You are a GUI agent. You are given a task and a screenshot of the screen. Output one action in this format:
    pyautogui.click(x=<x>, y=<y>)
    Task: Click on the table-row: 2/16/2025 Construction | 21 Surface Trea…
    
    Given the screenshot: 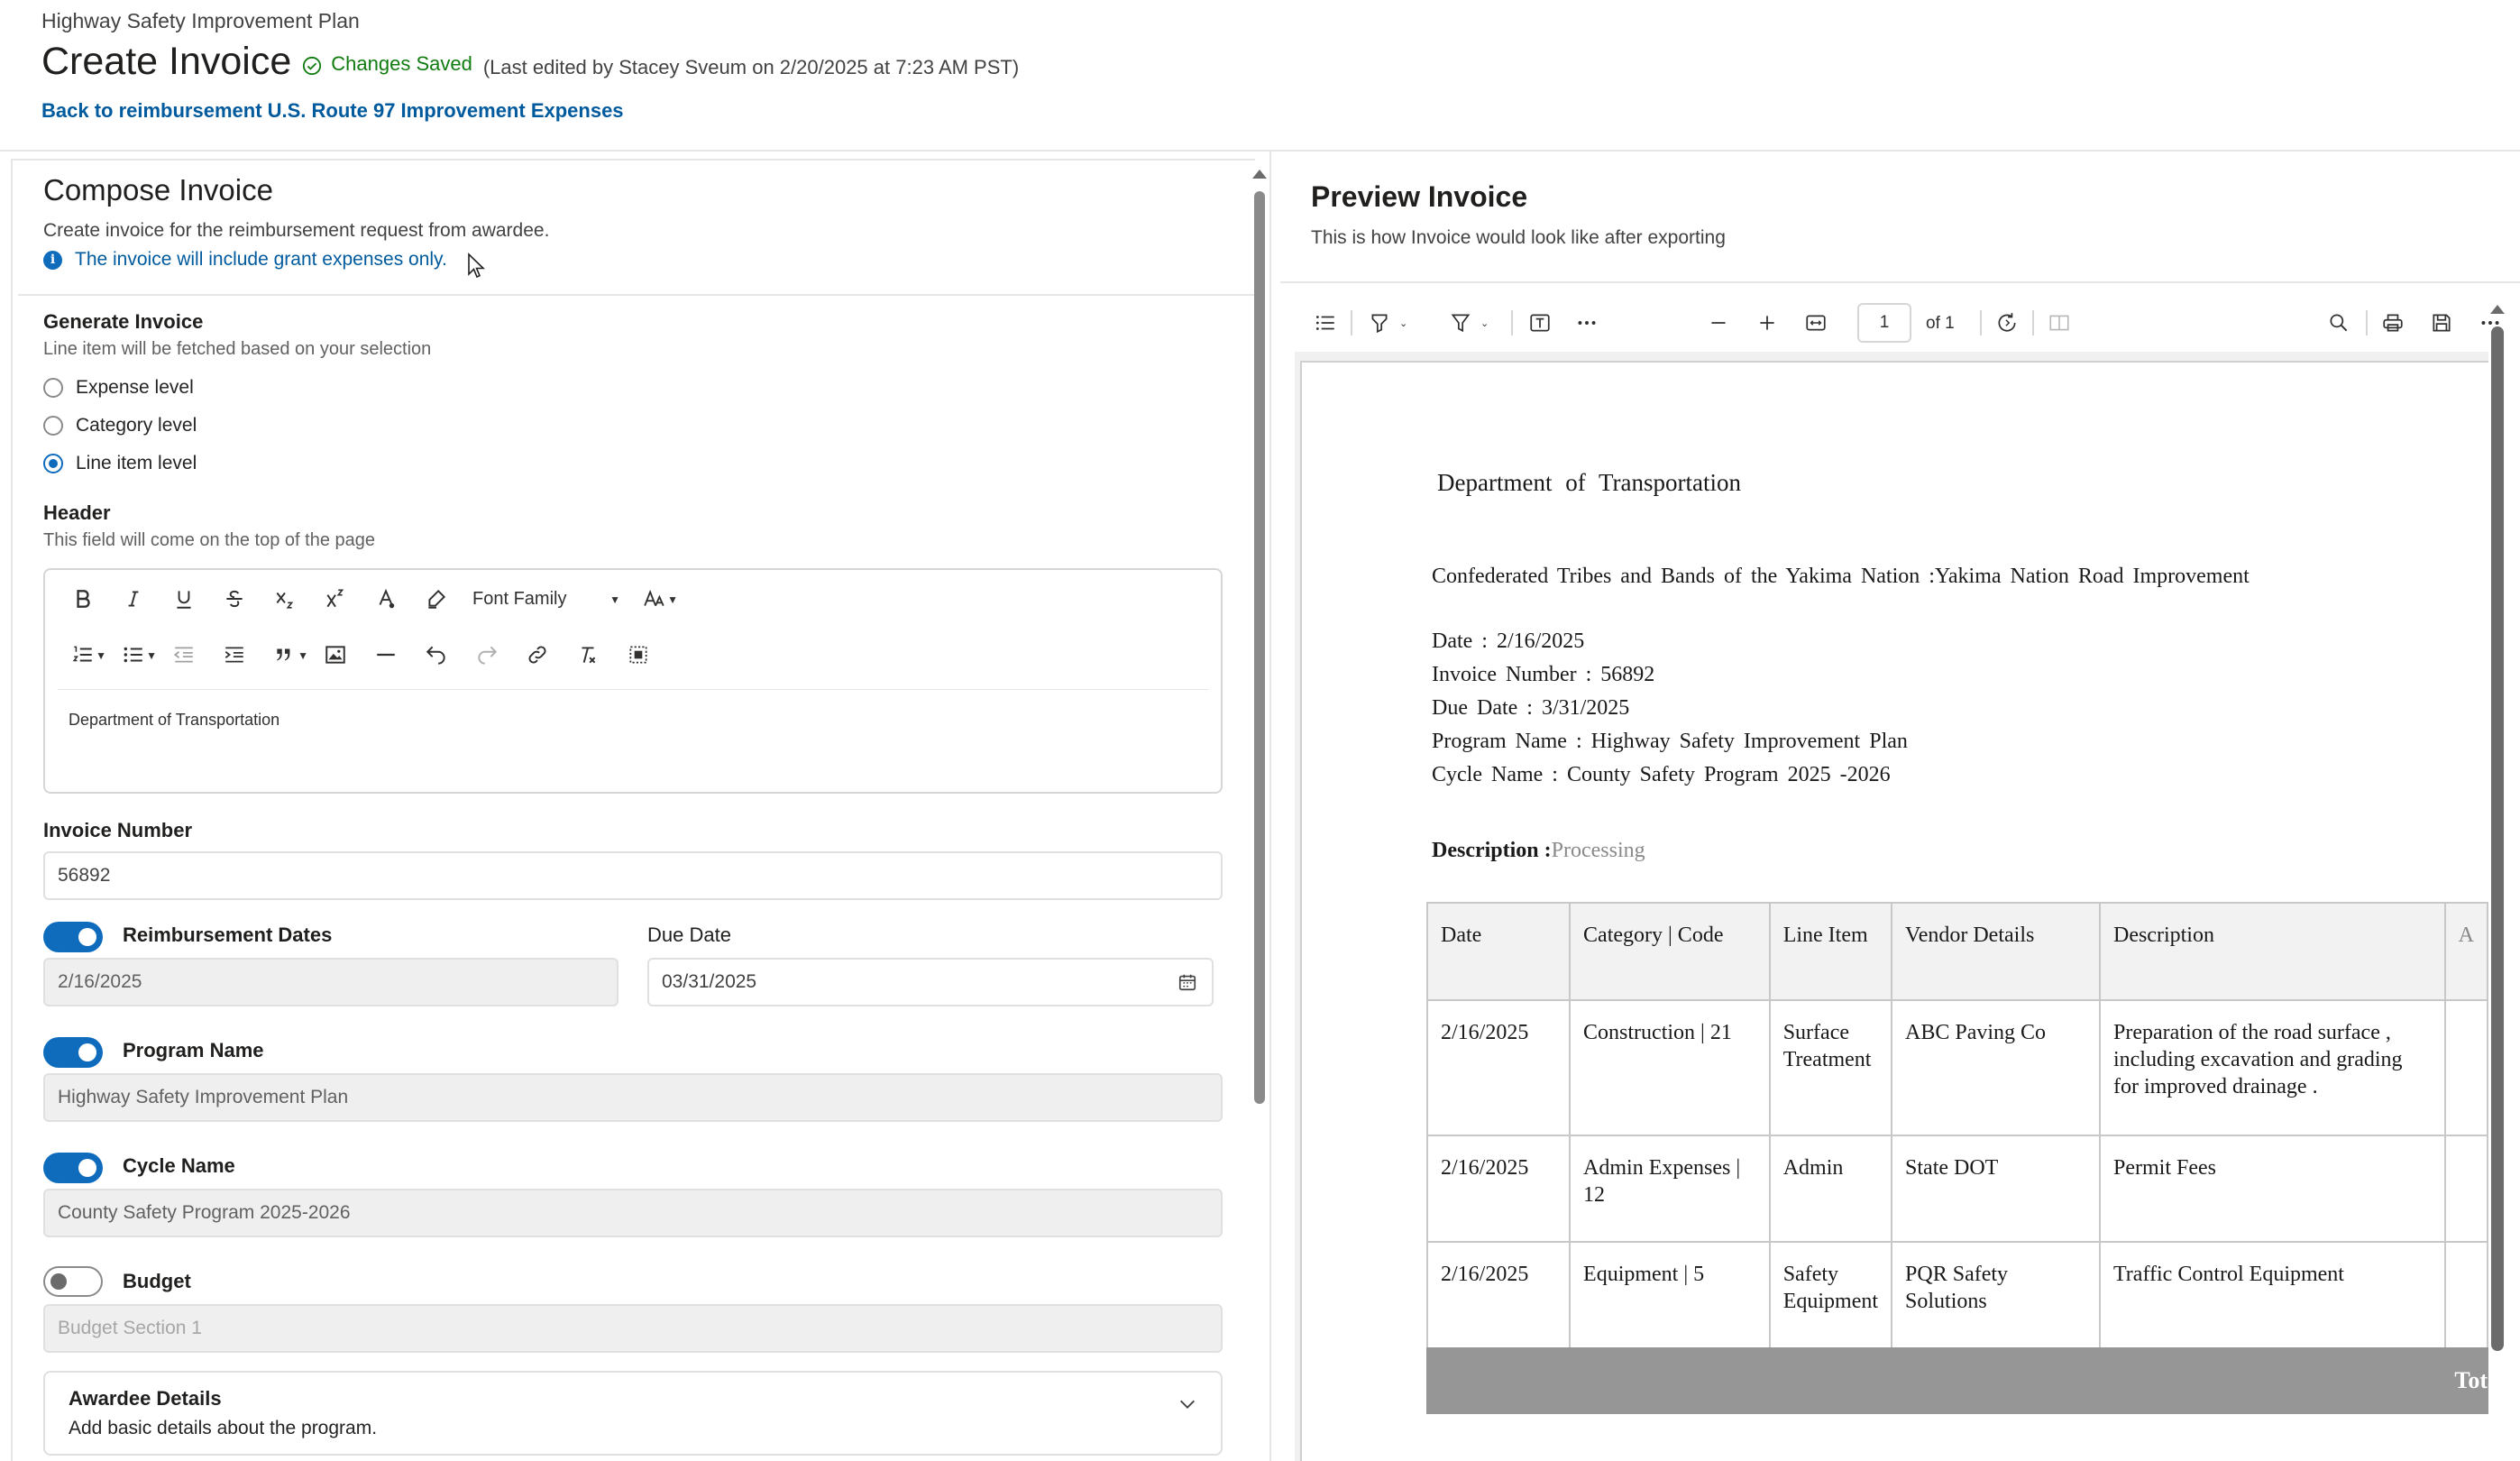 What is the action you would take?
    pyautogui.click(x=1956, y=1067)
    